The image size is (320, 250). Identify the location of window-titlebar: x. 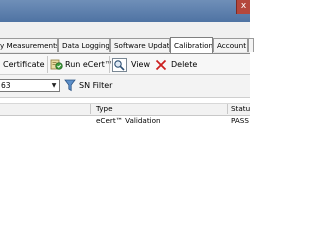
(125, 11).